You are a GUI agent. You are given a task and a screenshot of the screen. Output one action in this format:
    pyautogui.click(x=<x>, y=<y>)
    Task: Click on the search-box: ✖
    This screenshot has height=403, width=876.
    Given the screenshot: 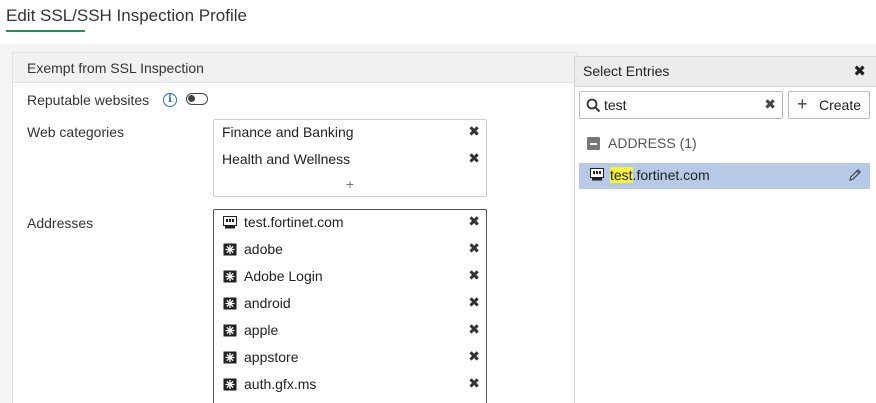 What is the action you would take?
    pyautogui.click(x=681, y=105)
    